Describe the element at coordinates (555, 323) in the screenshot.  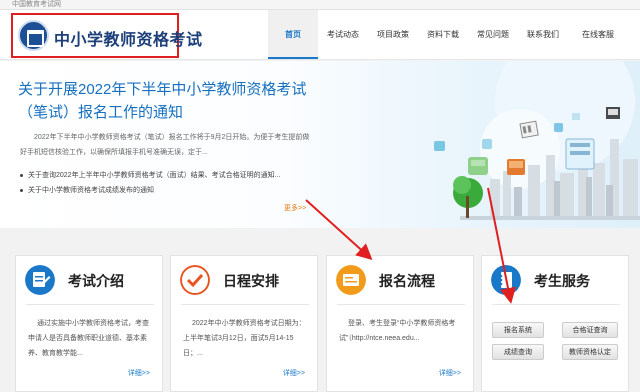
I see `card-candidate-services: 考生服务 报名系统 合格证查询 成绩查询 教师资格认定` at that location.